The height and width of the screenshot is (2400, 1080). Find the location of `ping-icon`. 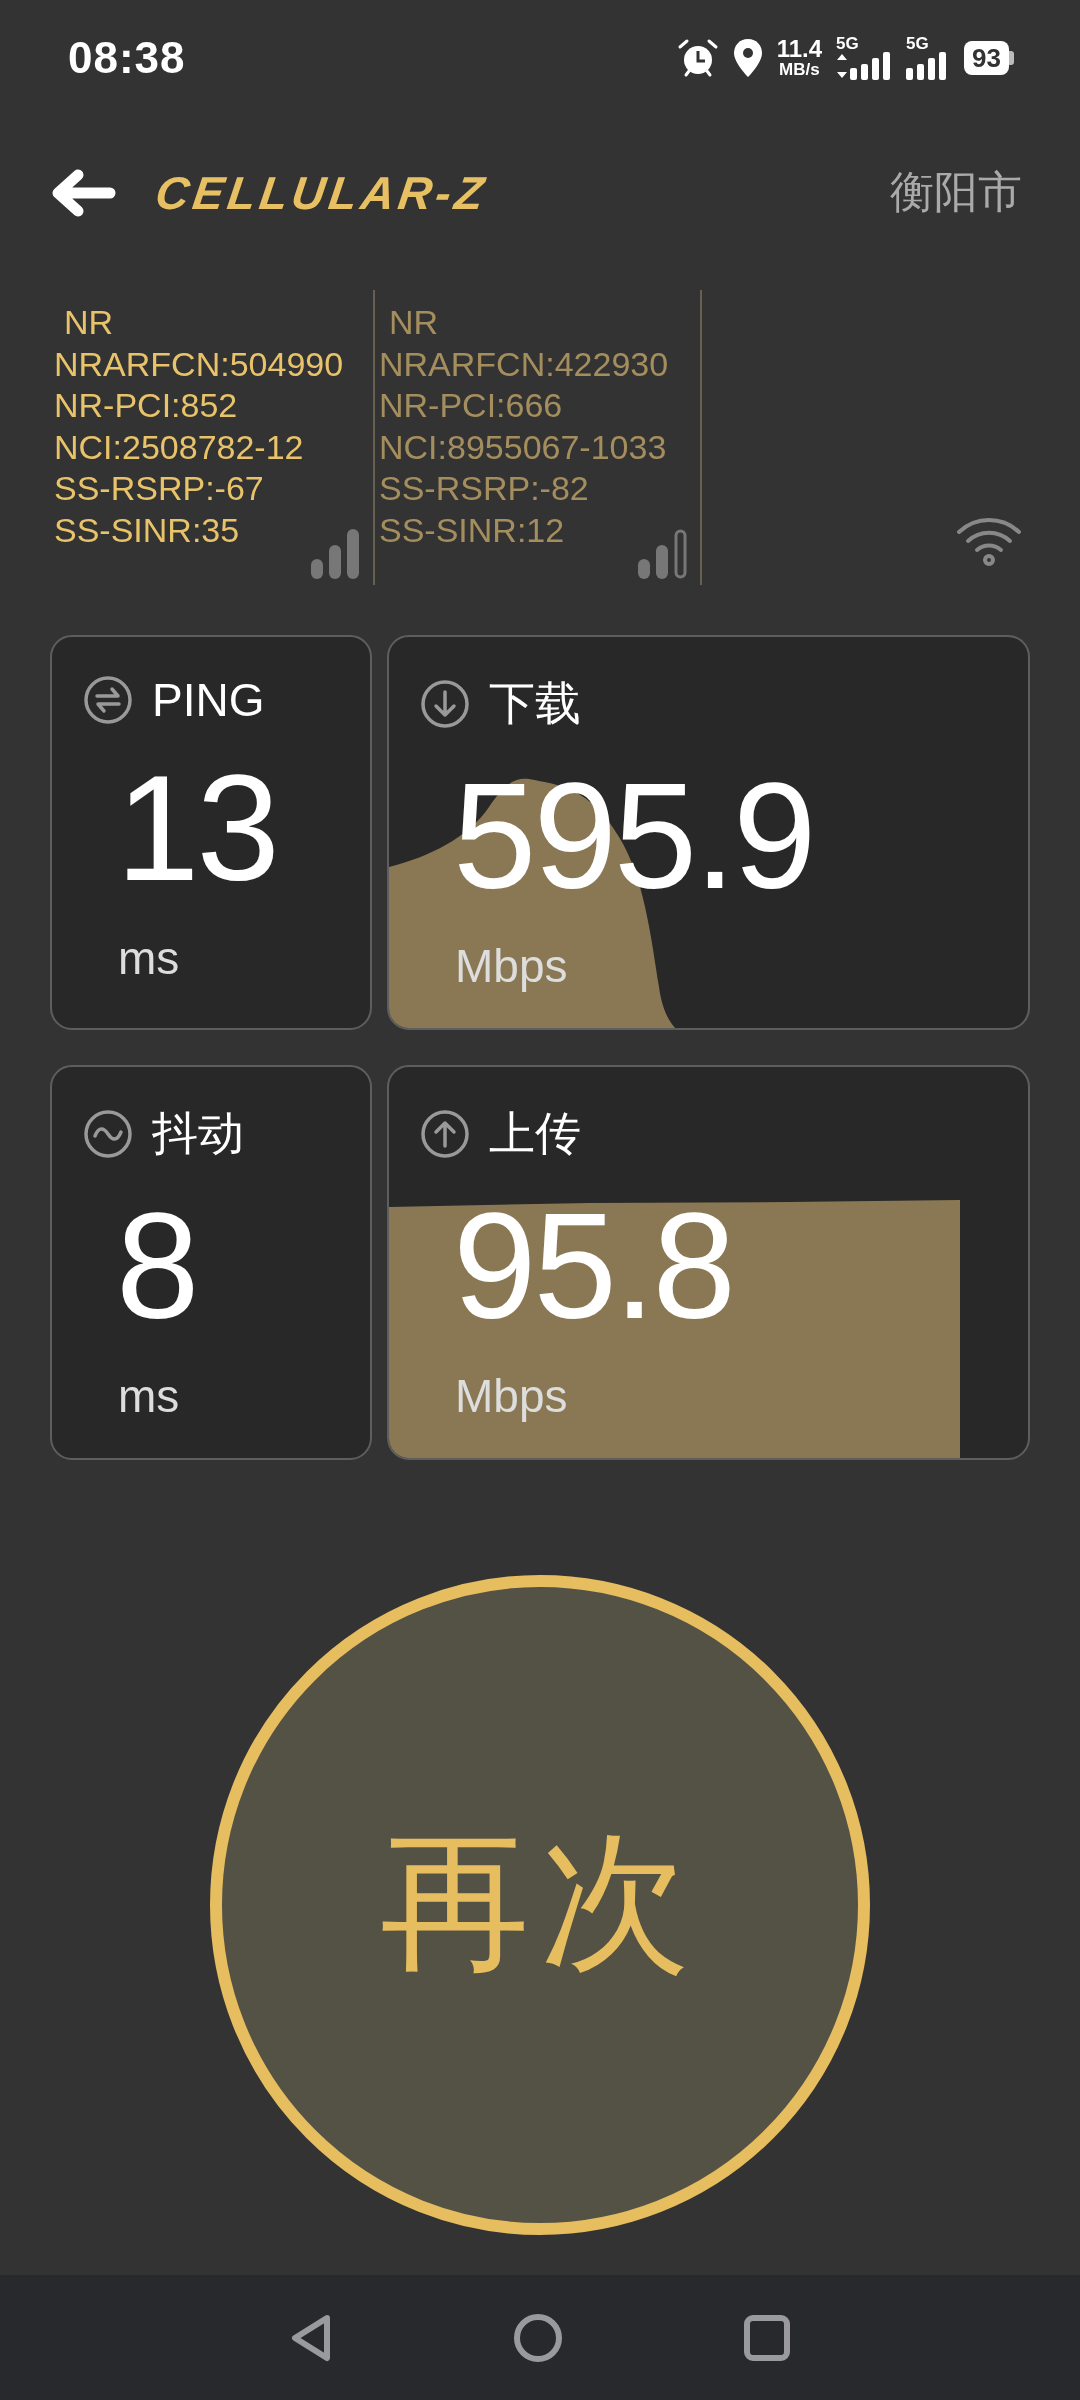

ping-icon is located at coordinates (108, 700).